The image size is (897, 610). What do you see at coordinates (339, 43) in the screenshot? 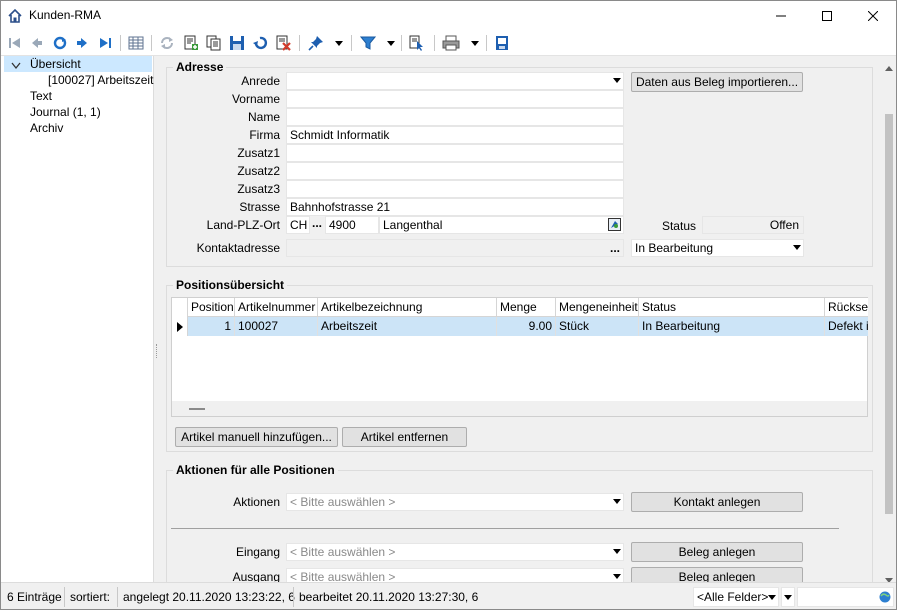
I see `pin-dropdown-icon` at bounding box center [339, 43].